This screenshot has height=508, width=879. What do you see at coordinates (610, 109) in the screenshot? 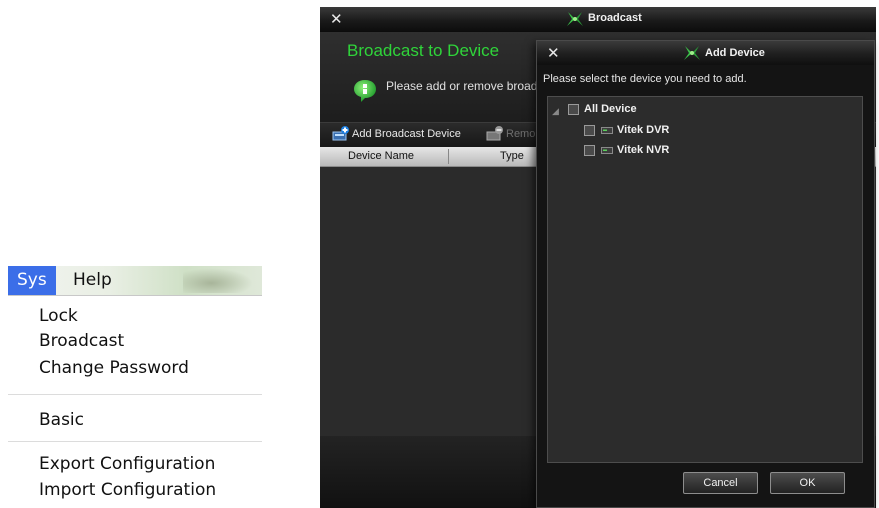
I see `all-device-label: All Device` at bounding box center [610, 109].